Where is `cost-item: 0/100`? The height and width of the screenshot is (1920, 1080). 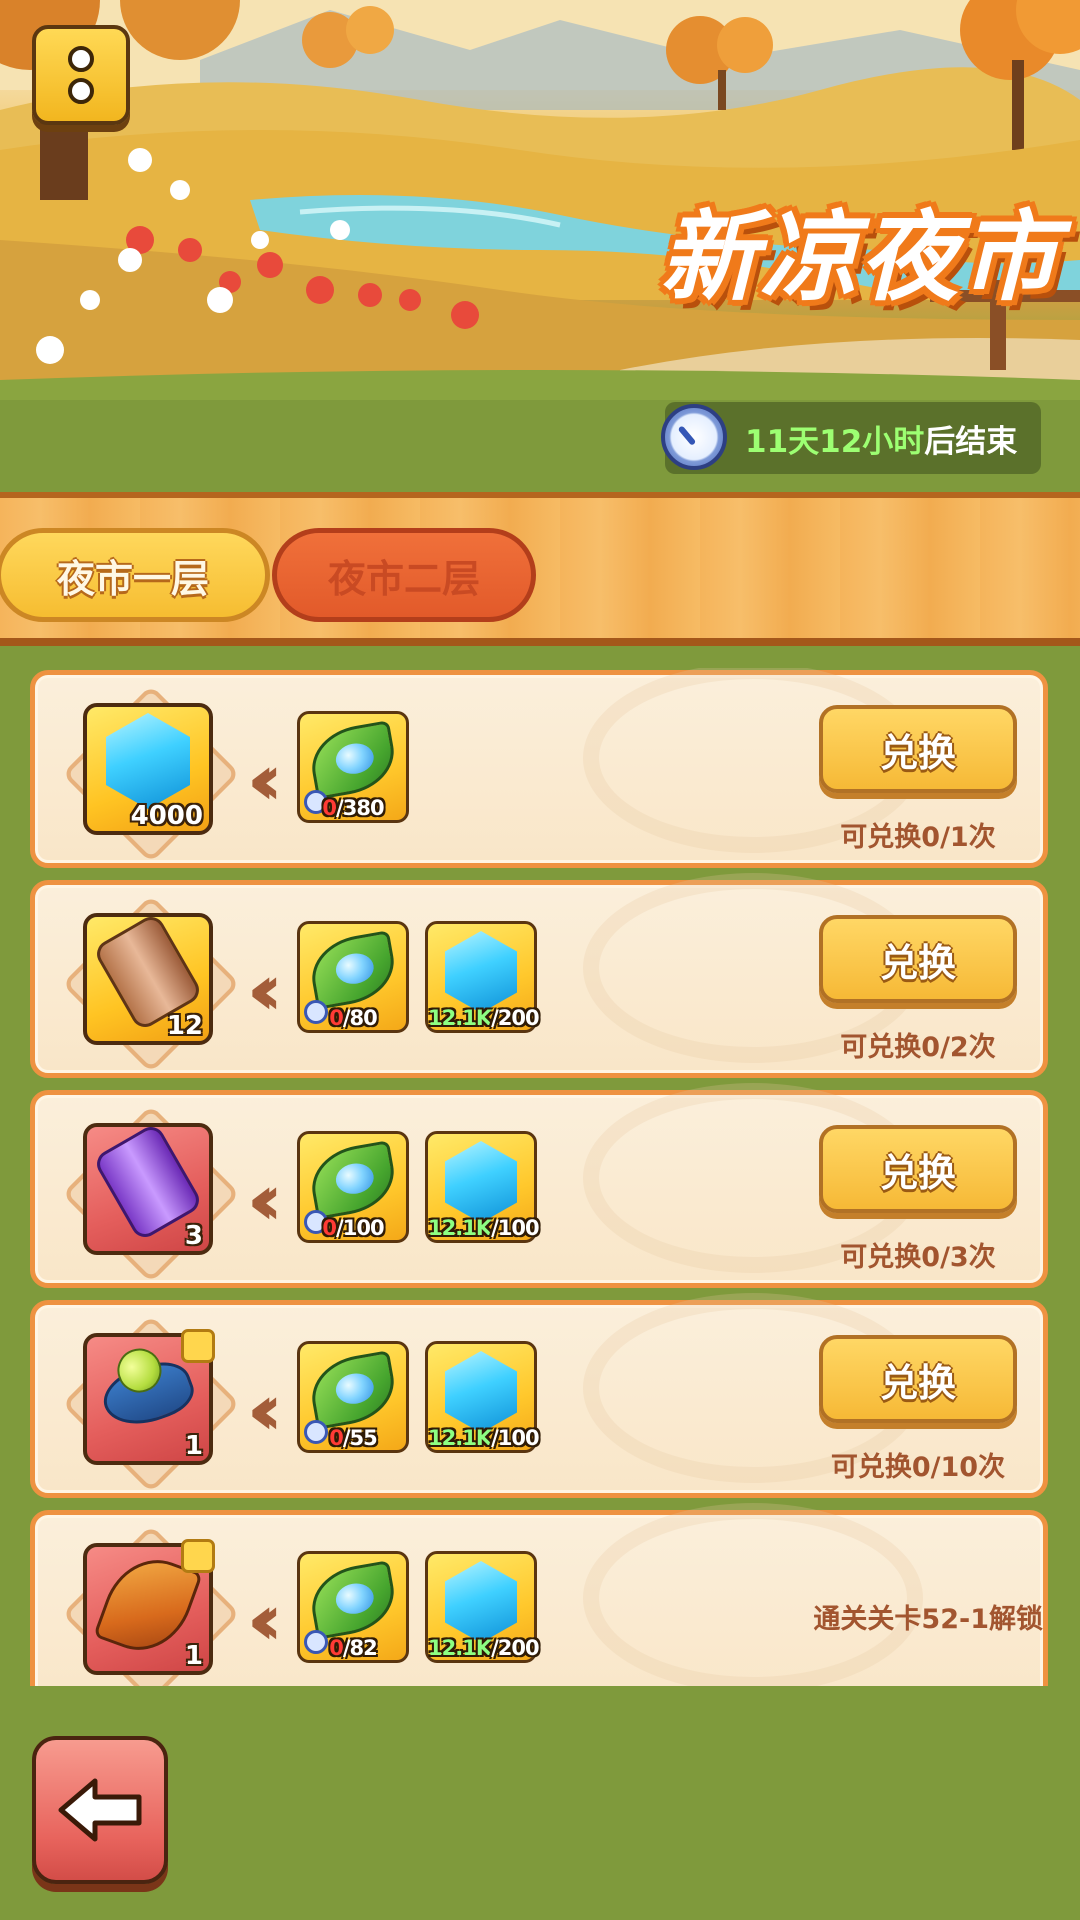 cost-item: 0/100 is located at coordinates (353, 1187).